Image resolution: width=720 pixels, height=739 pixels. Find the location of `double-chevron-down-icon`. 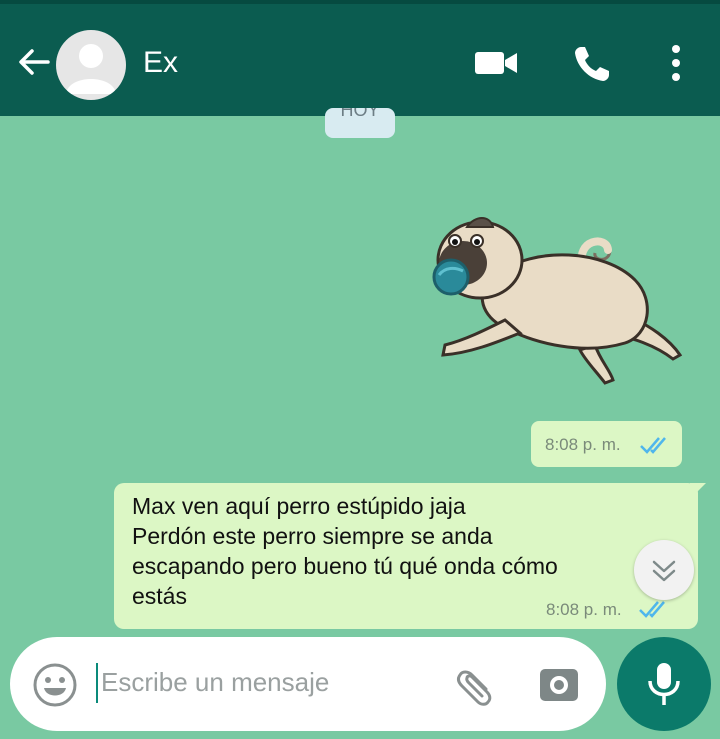

double-chevron-down-icon is located at coordinates (664, 571).